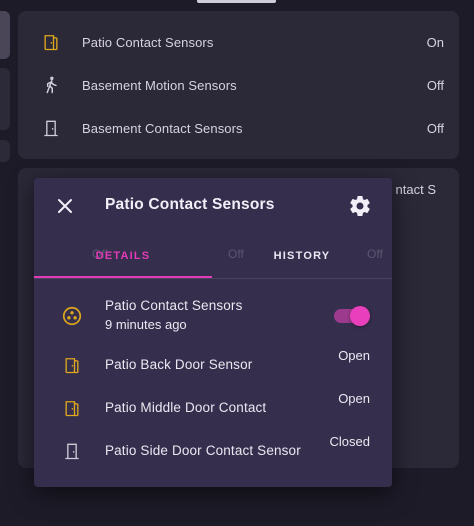  Describe the element at coordinates (146, 324) in the screenshot. I see `group-last-changed: 9 minutes ago` at that location.